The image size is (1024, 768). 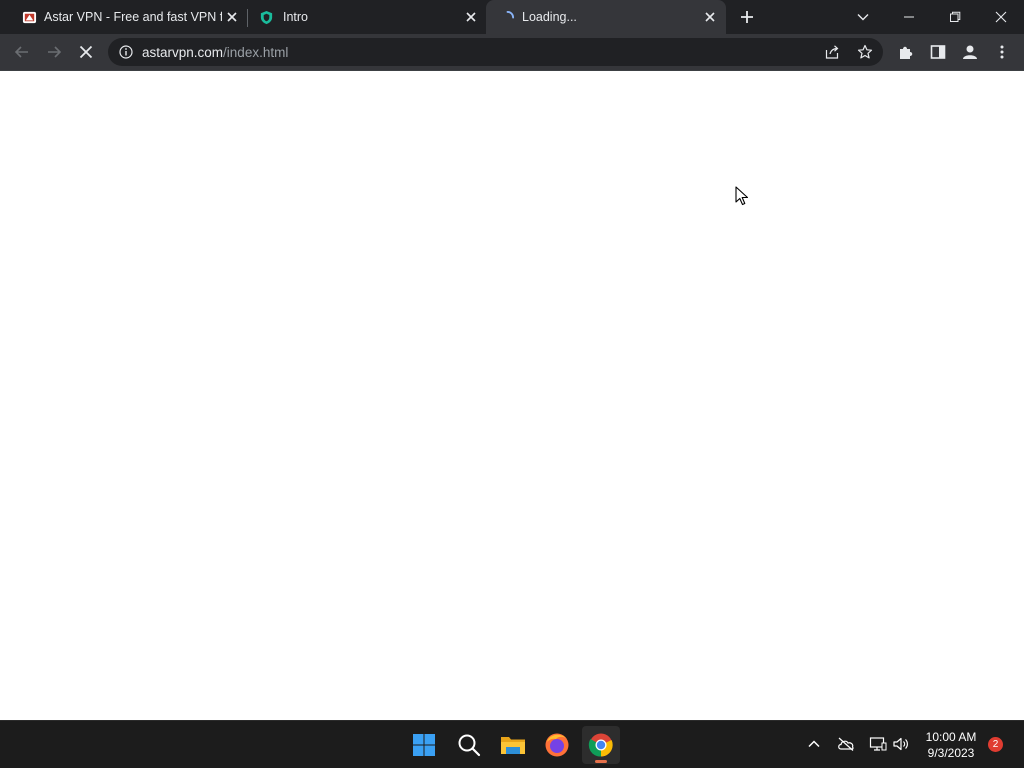 I want to click on browser-toolbar: astarvpn.com/index.html, so click(x=512, y=52).